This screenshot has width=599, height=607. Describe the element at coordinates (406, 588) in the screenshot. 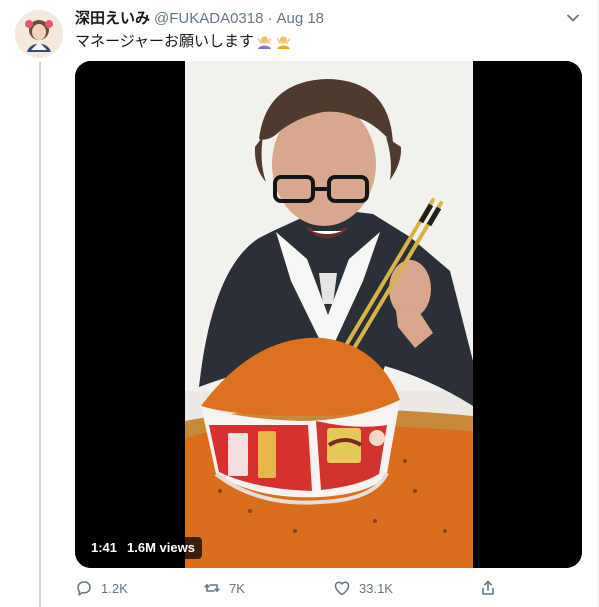

I see `like-button: 33.1K` at that location.